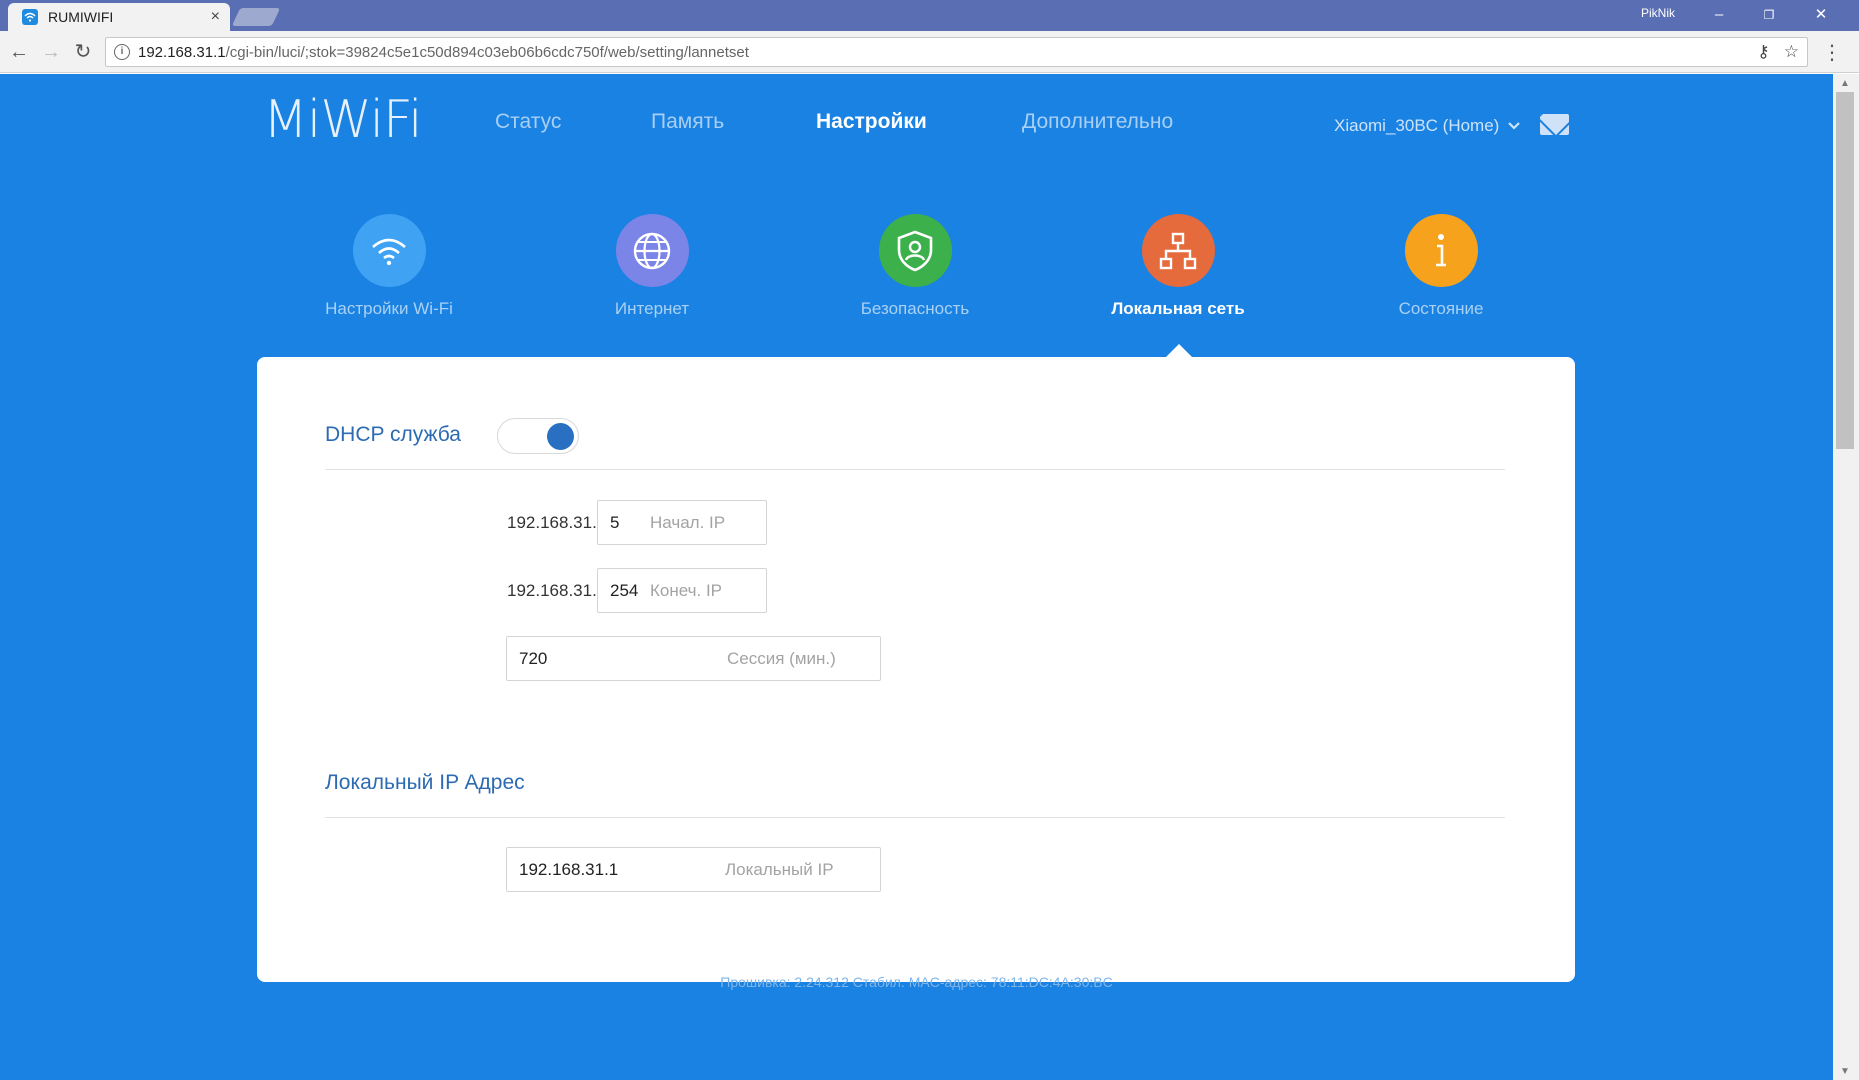 The height and width of the screenshot is (1080, 1859). I want to click on category-wifi-settings: Настройки Wi-Fi, so click(389, 266).